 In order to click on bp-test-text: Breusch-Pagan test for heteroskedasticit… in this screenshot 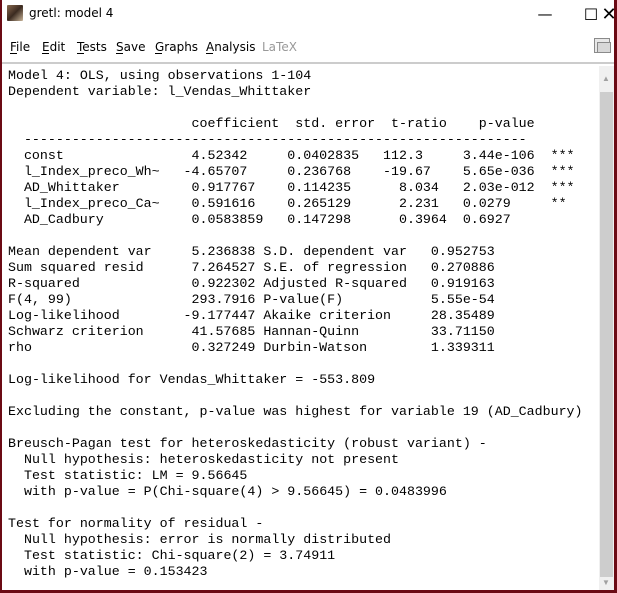, I will do `click(247, 443)`.